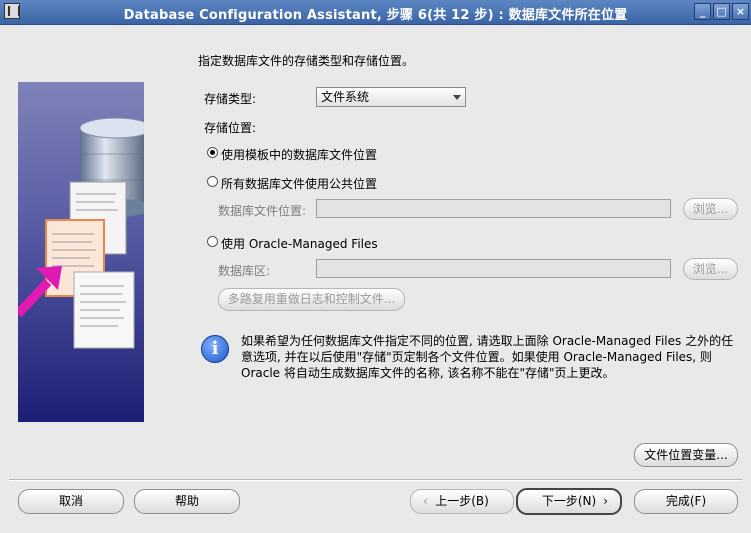  Describe the element at coordinates (299, 243) in the screenshot. I see `radio-omf-label: 使用 Oracle-Managed Files` at that location.